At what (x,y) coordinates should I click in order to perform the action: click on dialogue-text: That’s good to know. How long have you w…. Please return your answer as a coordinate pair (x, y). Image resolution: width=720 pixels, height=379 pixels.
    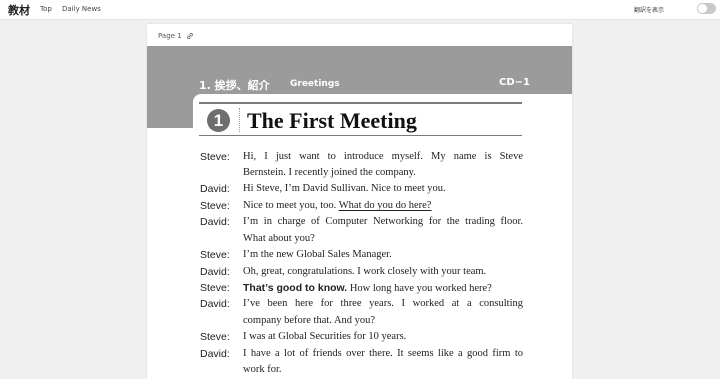
    Looking at the image, I should click on (367, 288).